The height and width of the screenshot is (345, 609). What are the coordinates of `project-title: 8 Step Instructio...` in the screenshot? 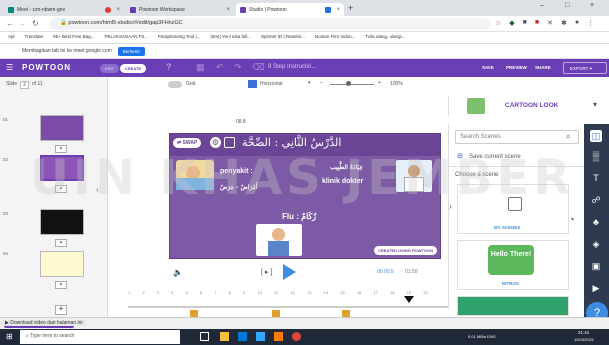 It's located at (292, 67).